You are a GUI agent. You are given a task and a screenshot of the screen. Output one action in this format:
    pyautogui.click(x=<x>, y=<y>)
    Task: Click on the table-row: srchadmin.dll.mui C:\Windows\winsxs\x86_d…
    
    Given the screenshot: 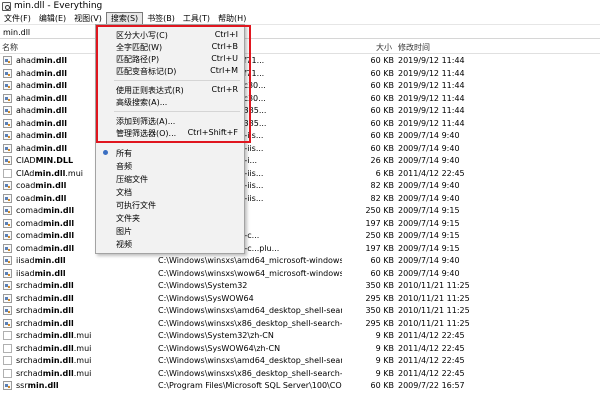 What is the action you would take?
    pyautogui.click(x=300, y=373)
    